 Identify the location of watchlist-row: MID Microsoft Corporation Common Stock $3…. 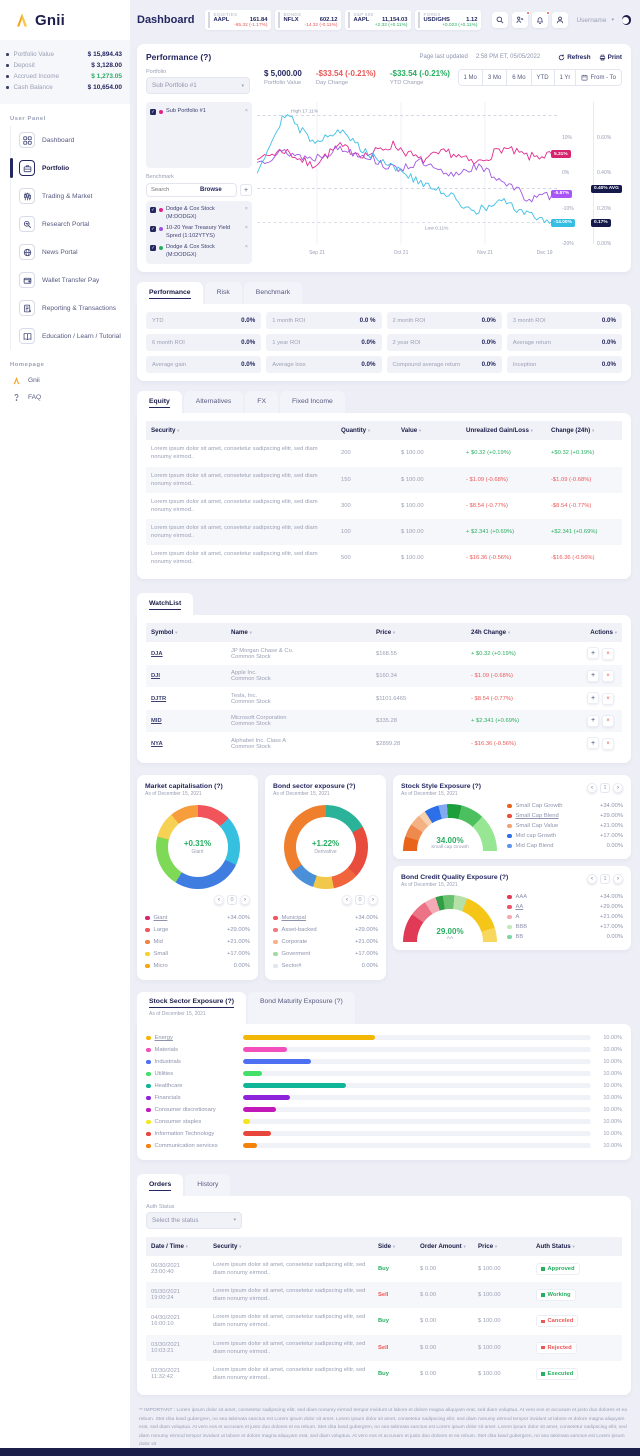
(384, 721).